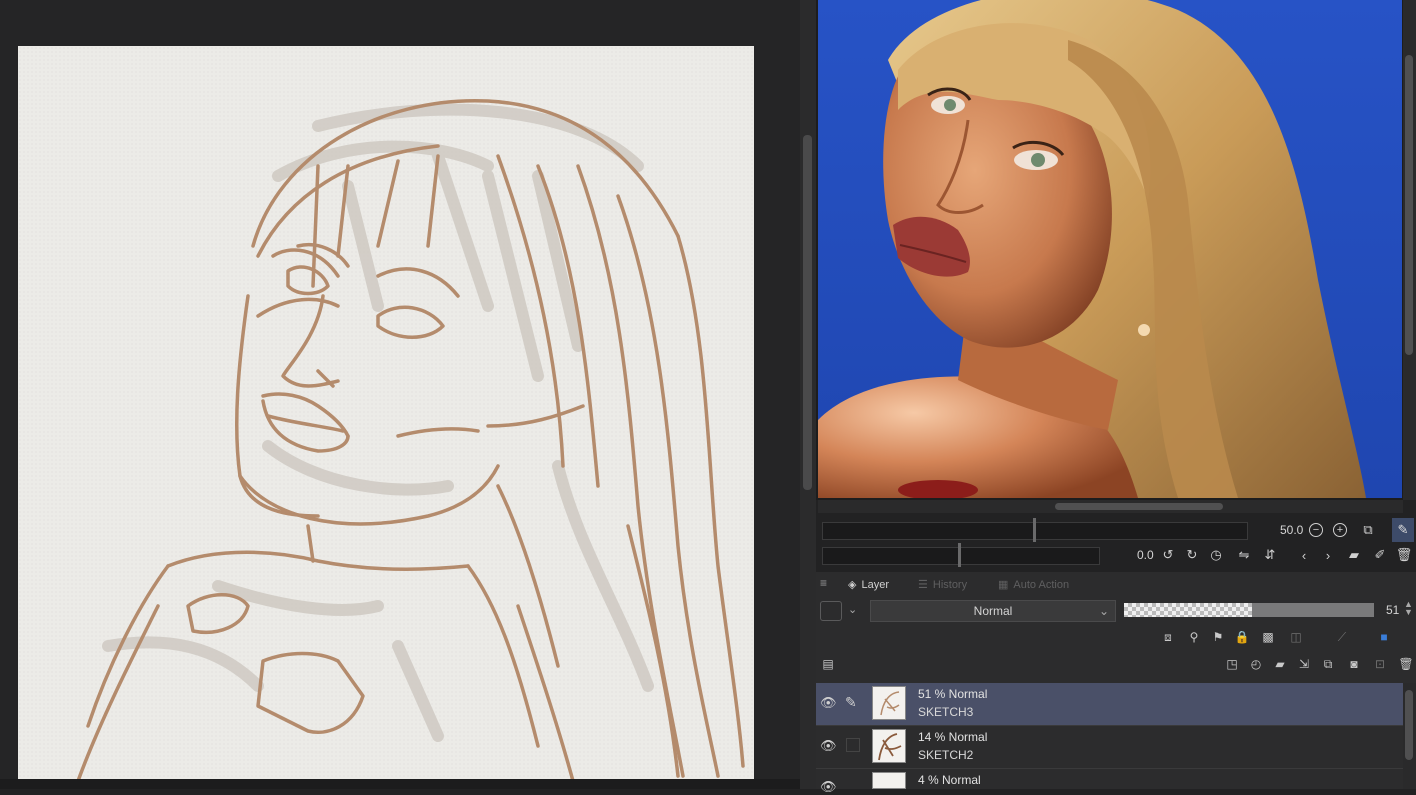 The height and width of the screenshot is (795, 1416). What do you see at coordinates (1168, 637) in the screenshot?
I see `clip-layer-icon: ⧈` at bounding box center [1168, 637].